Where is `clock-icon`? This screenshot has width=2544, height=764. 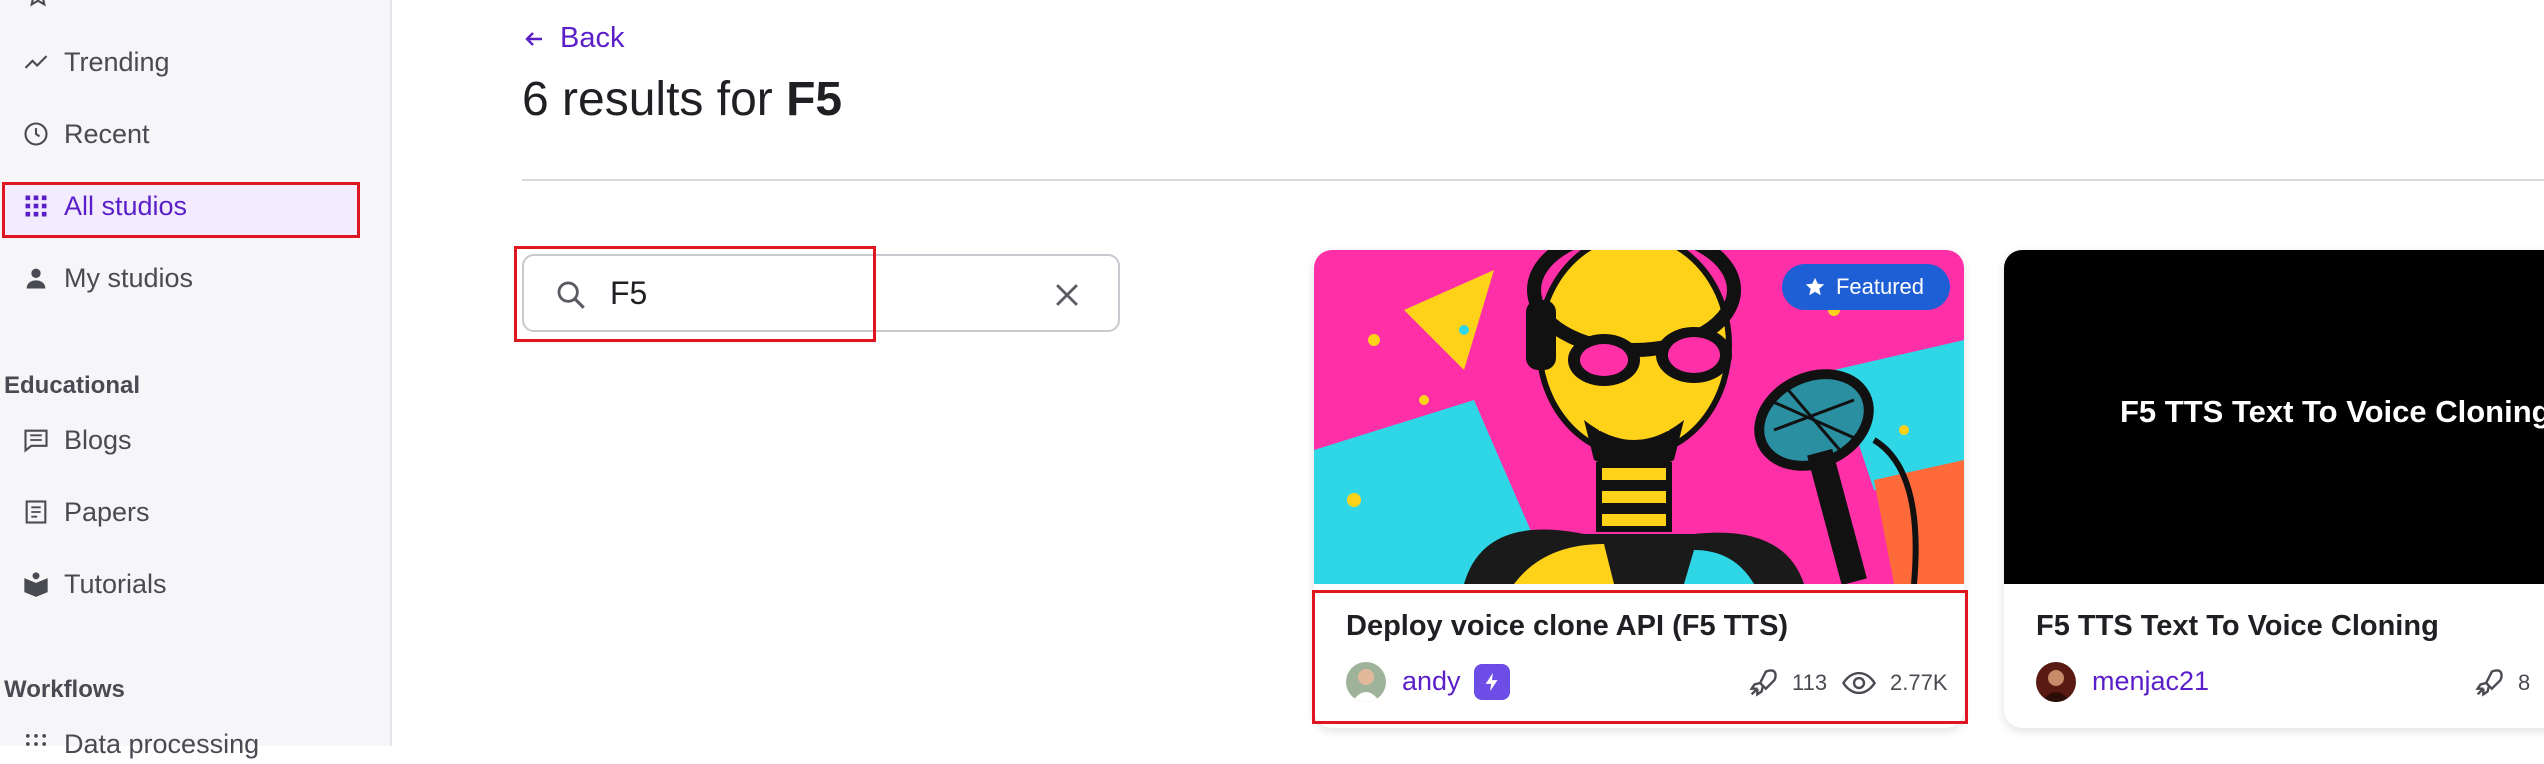 clock-icon is located at coordinates (36, 134).